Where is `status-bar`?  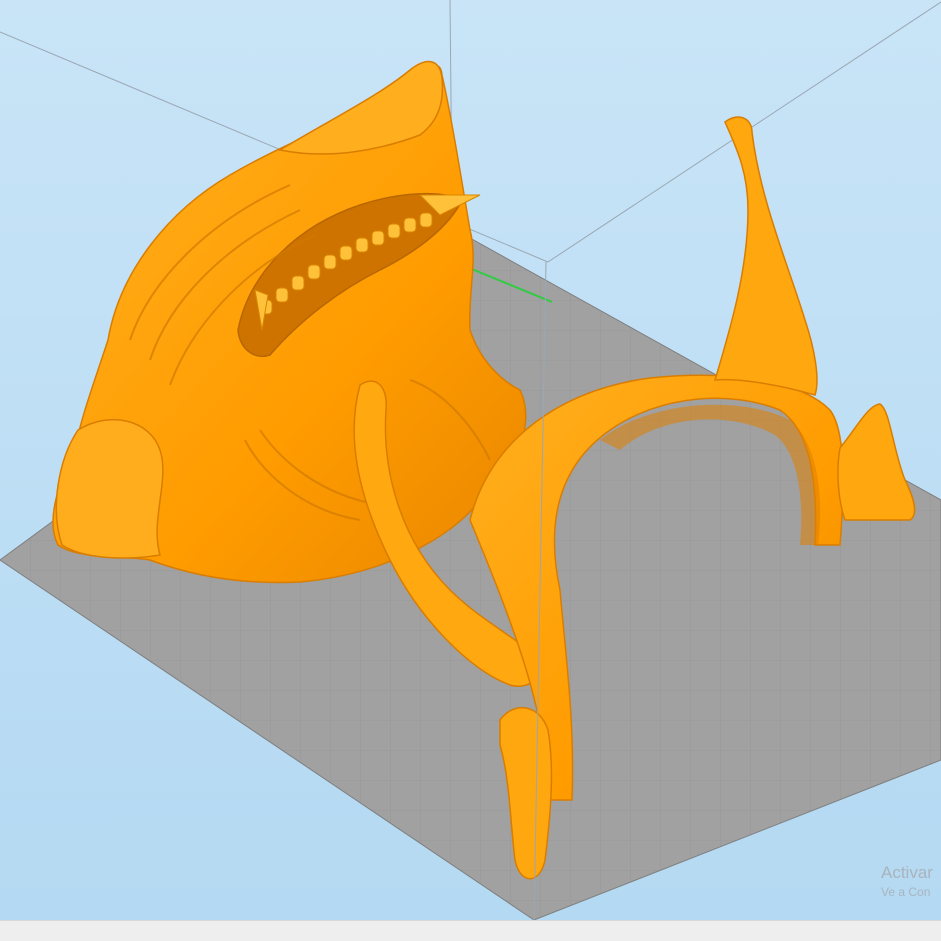
status-bar is located at coordinates (470, 930).